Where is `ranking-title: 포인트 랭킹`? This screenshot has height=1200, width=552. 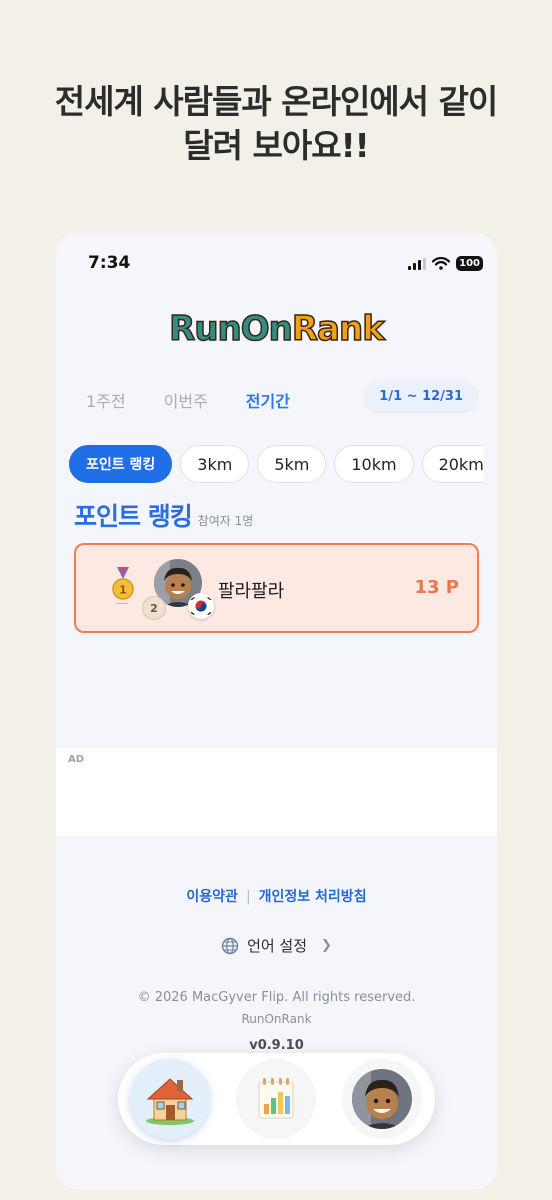 ranking-title: 포인트 랭킹 is located at coordinates (133, 516).